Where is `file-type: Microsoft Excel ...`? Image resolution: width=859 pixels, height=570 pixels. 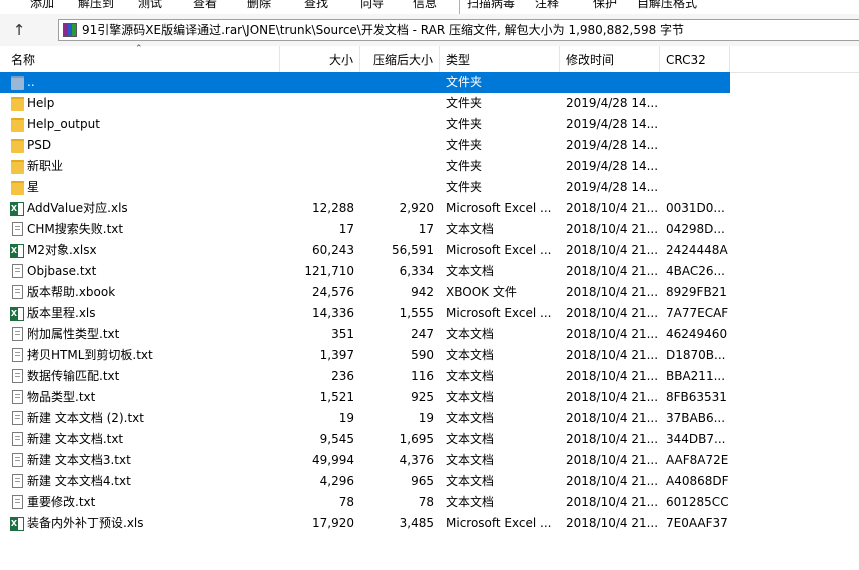
file-type: Microsoft Excel ... is located at coordinates (499, 250).